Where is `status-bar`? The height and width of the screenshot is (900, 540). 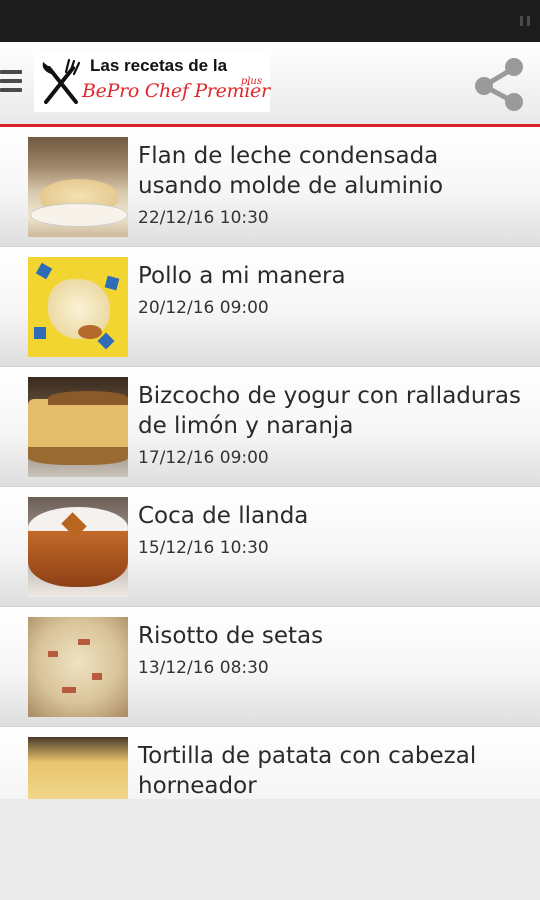 status-bar is located at coordinates (270, 21).